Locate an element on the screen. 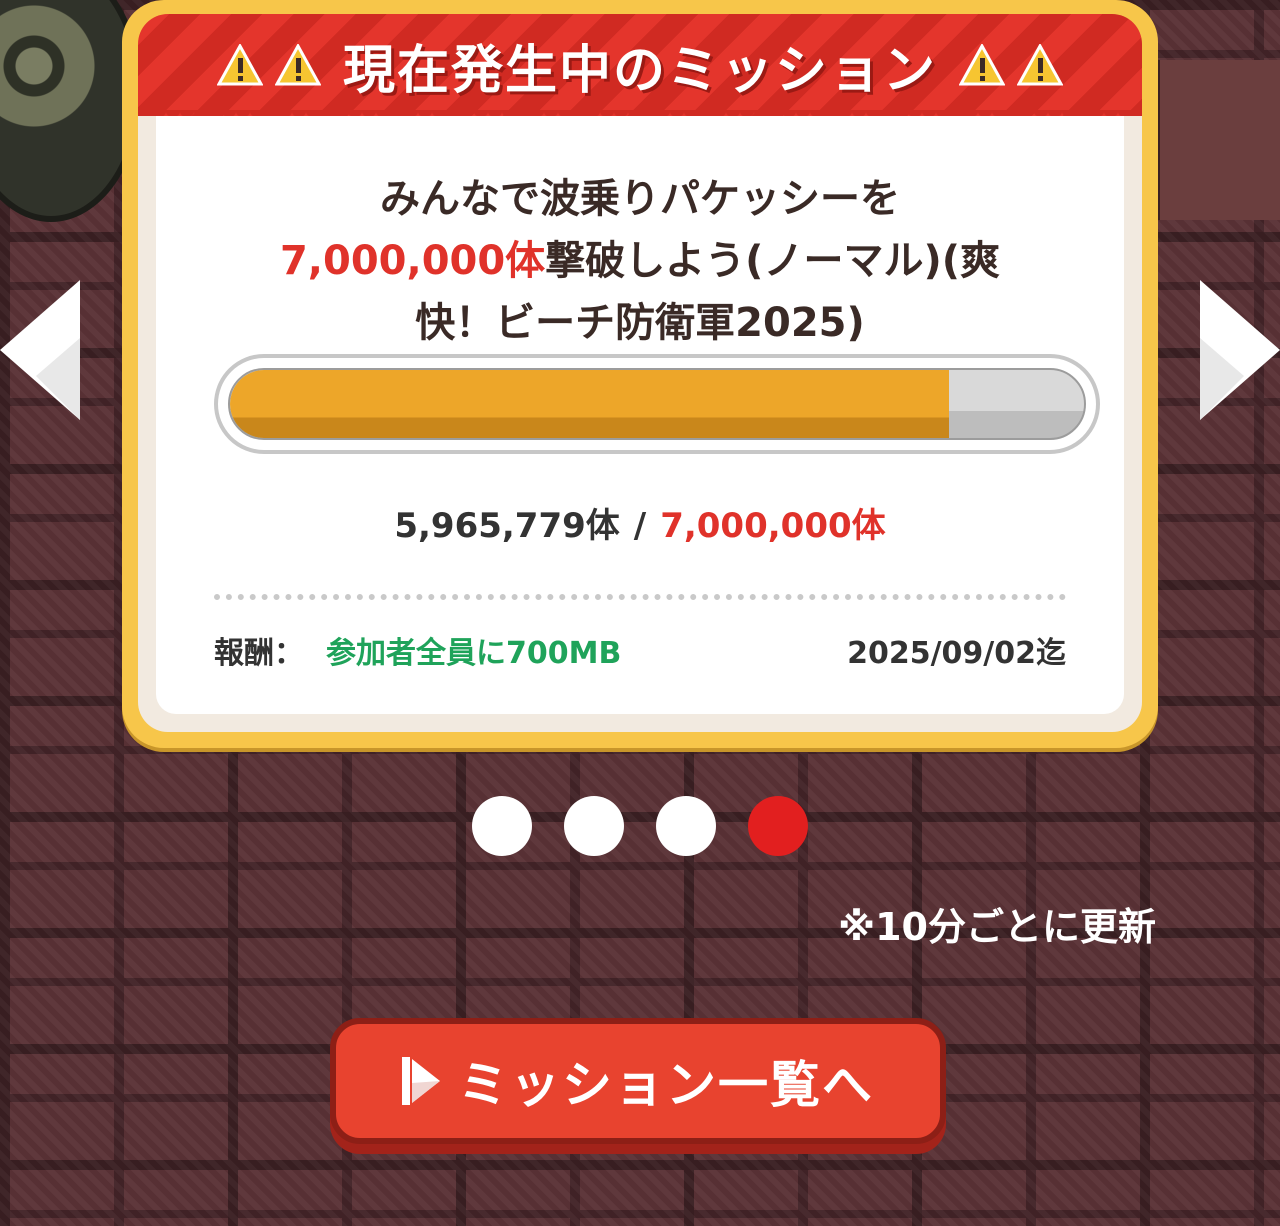 This screenshot has width=1280, height=1226. reward-value: 参加者全員に700MB is located at coordinates (474, 653).